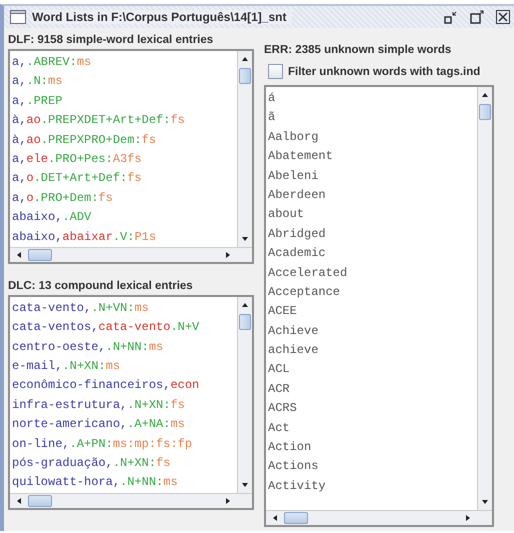  What do you see at coordinates (124, 102) in the screenshot?
I see `lexical-entry: a,.PREP` at bounding box center [124, 102].